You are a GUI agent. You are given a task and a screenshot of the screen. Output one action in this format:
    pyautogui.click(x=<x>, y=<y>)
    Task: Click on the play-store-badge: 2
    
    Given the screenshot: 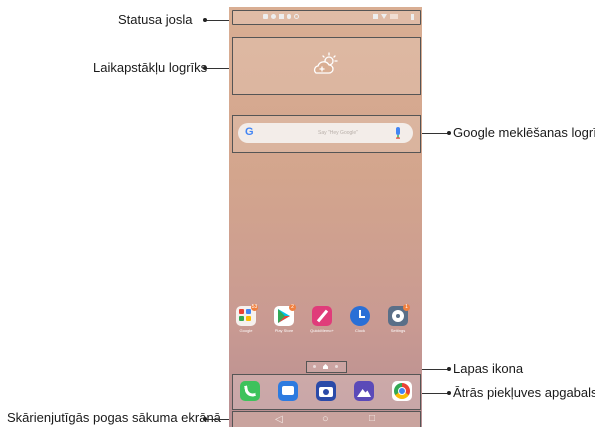 What is the action you would take?
    pyautogui.click(x=292, y=307)
    